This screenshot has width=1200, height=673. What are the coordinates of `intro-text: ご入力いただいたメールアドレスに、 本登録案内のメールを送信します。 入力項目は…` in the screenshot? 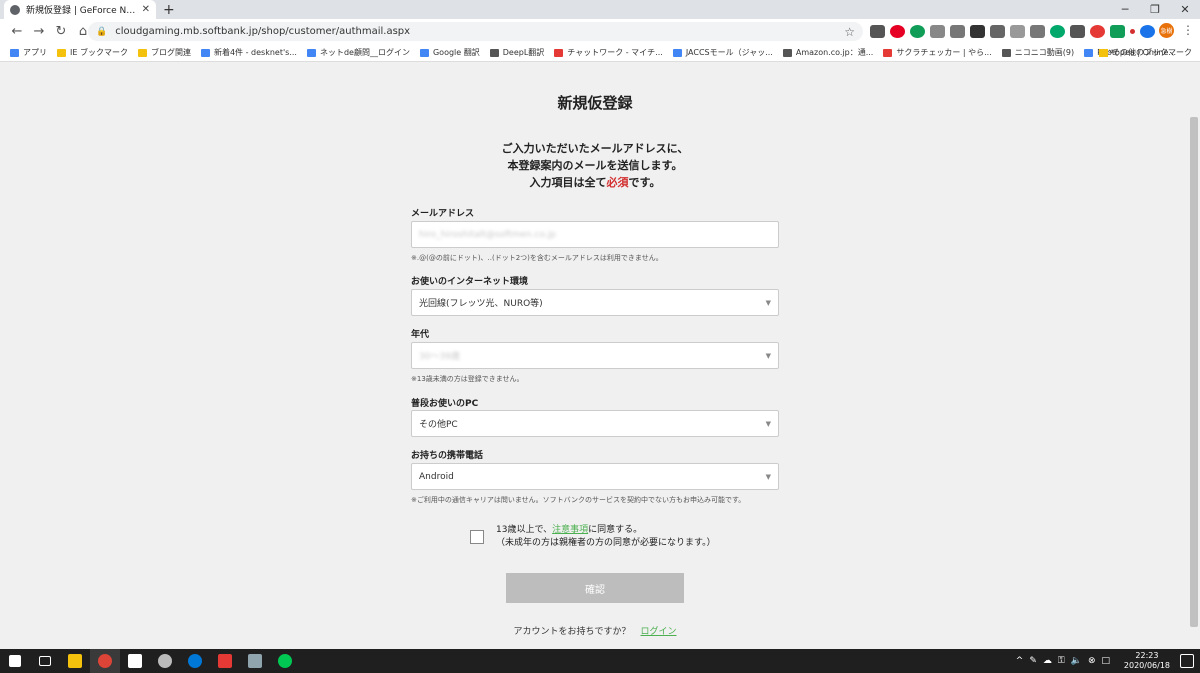 It's located at (595, 165).